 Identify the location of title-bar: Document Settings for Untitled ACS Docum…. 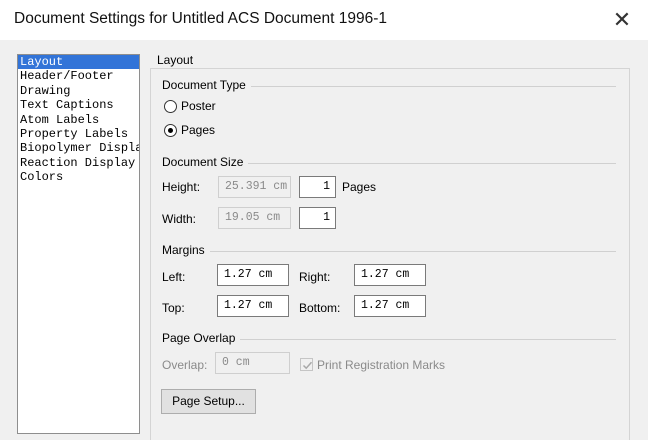
(324, 20).